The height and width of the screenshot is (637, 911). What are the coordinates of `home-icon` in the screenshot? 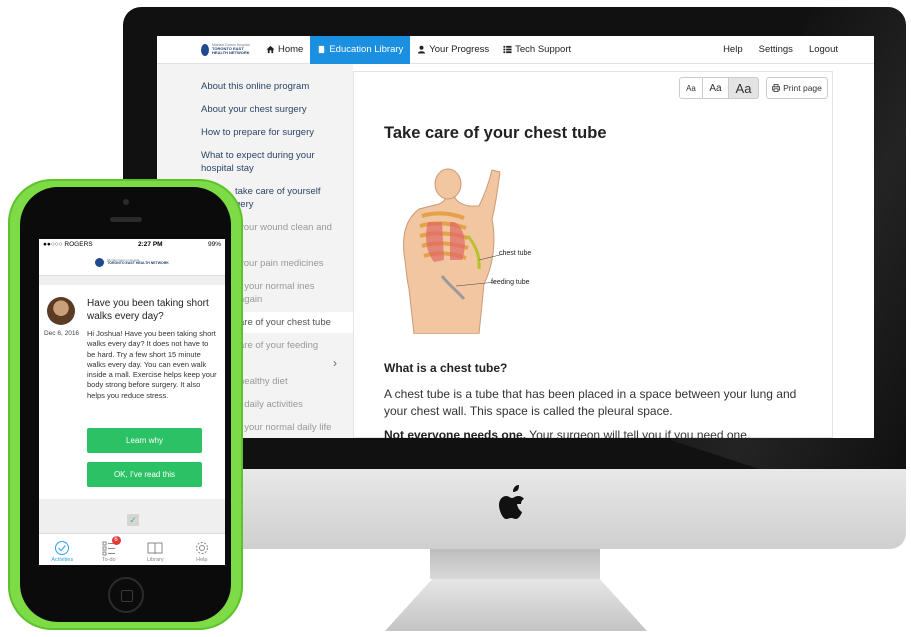 It's located at (270, 49).